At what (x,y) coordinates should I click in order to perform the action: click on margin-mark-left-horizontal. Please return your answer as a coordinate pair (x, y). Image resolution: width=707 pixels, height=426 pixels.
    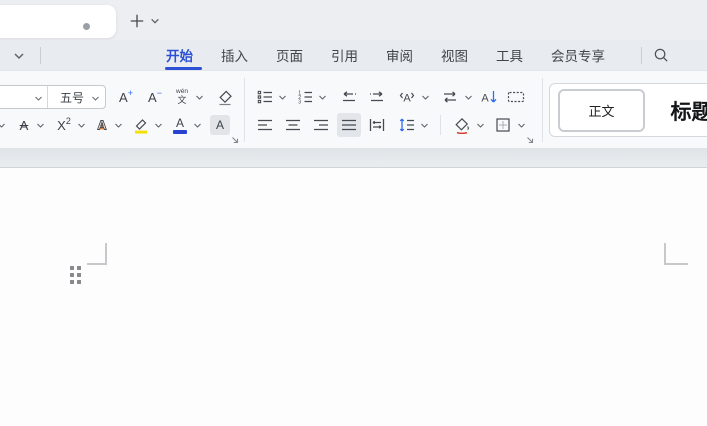
    Looking at the image, I should click on (97, 264).